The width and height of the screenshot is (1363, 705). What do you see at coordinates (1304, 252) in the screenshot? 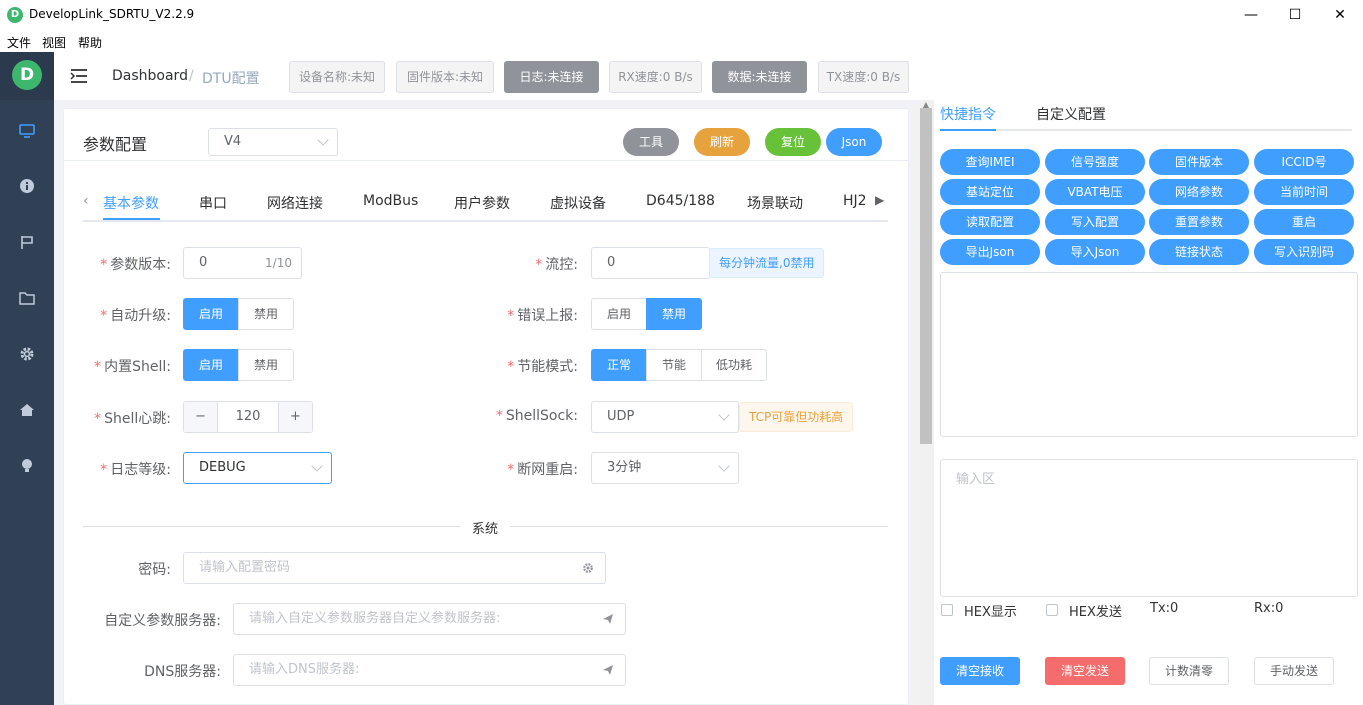
I see `write-id-code-button: 写入识别码` at bounding box center [1304, 252].